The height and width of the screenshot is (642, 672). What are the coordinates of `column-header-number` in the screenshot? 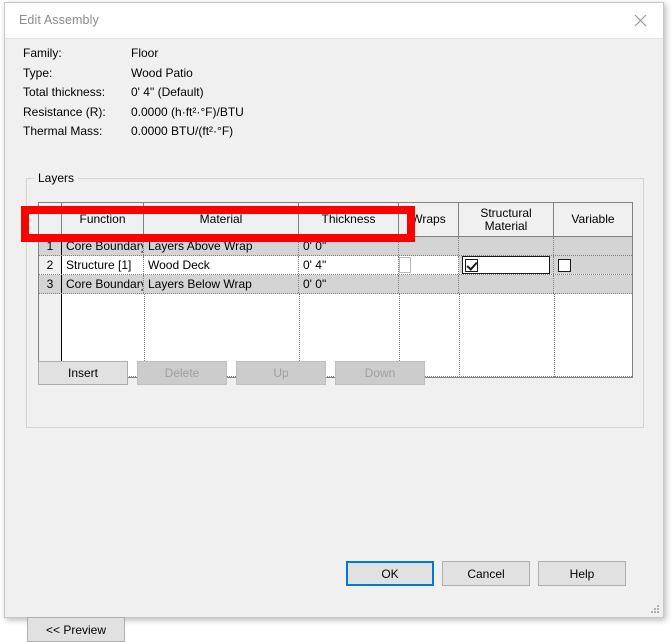 It's located at (50, 219).